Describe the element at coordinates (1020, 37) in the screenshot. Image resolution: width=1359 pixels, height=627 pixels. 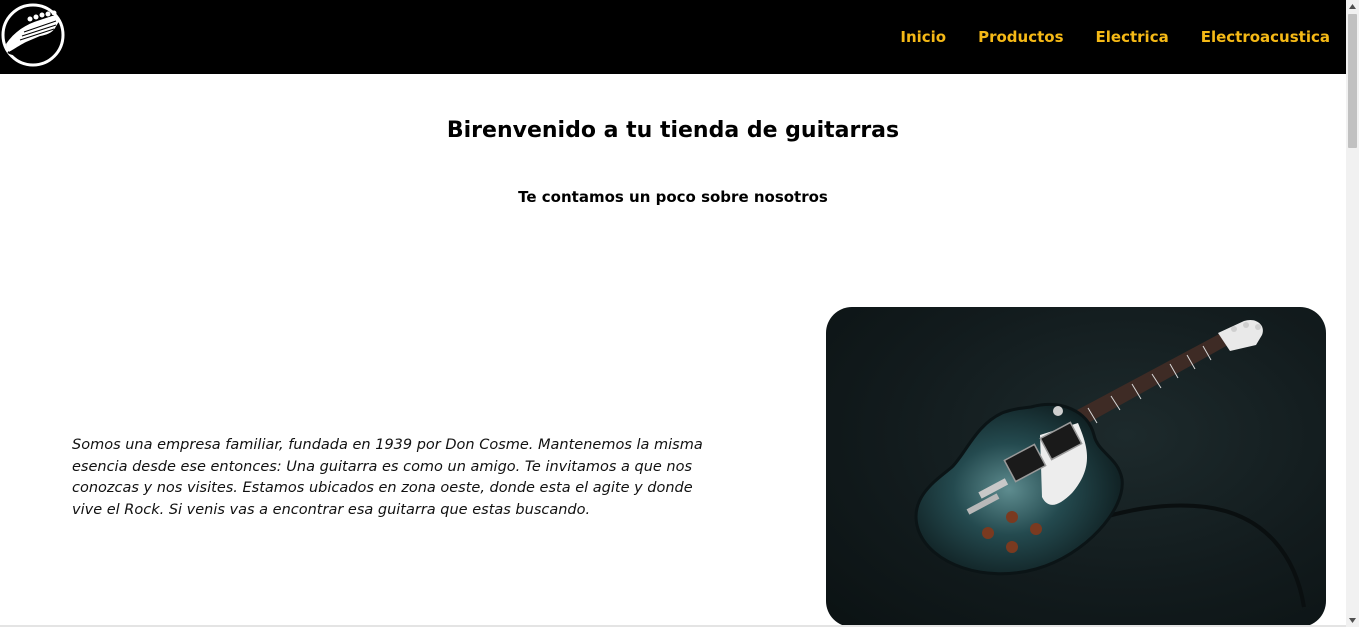
I see `nav-link-productos: Productos` at that location.